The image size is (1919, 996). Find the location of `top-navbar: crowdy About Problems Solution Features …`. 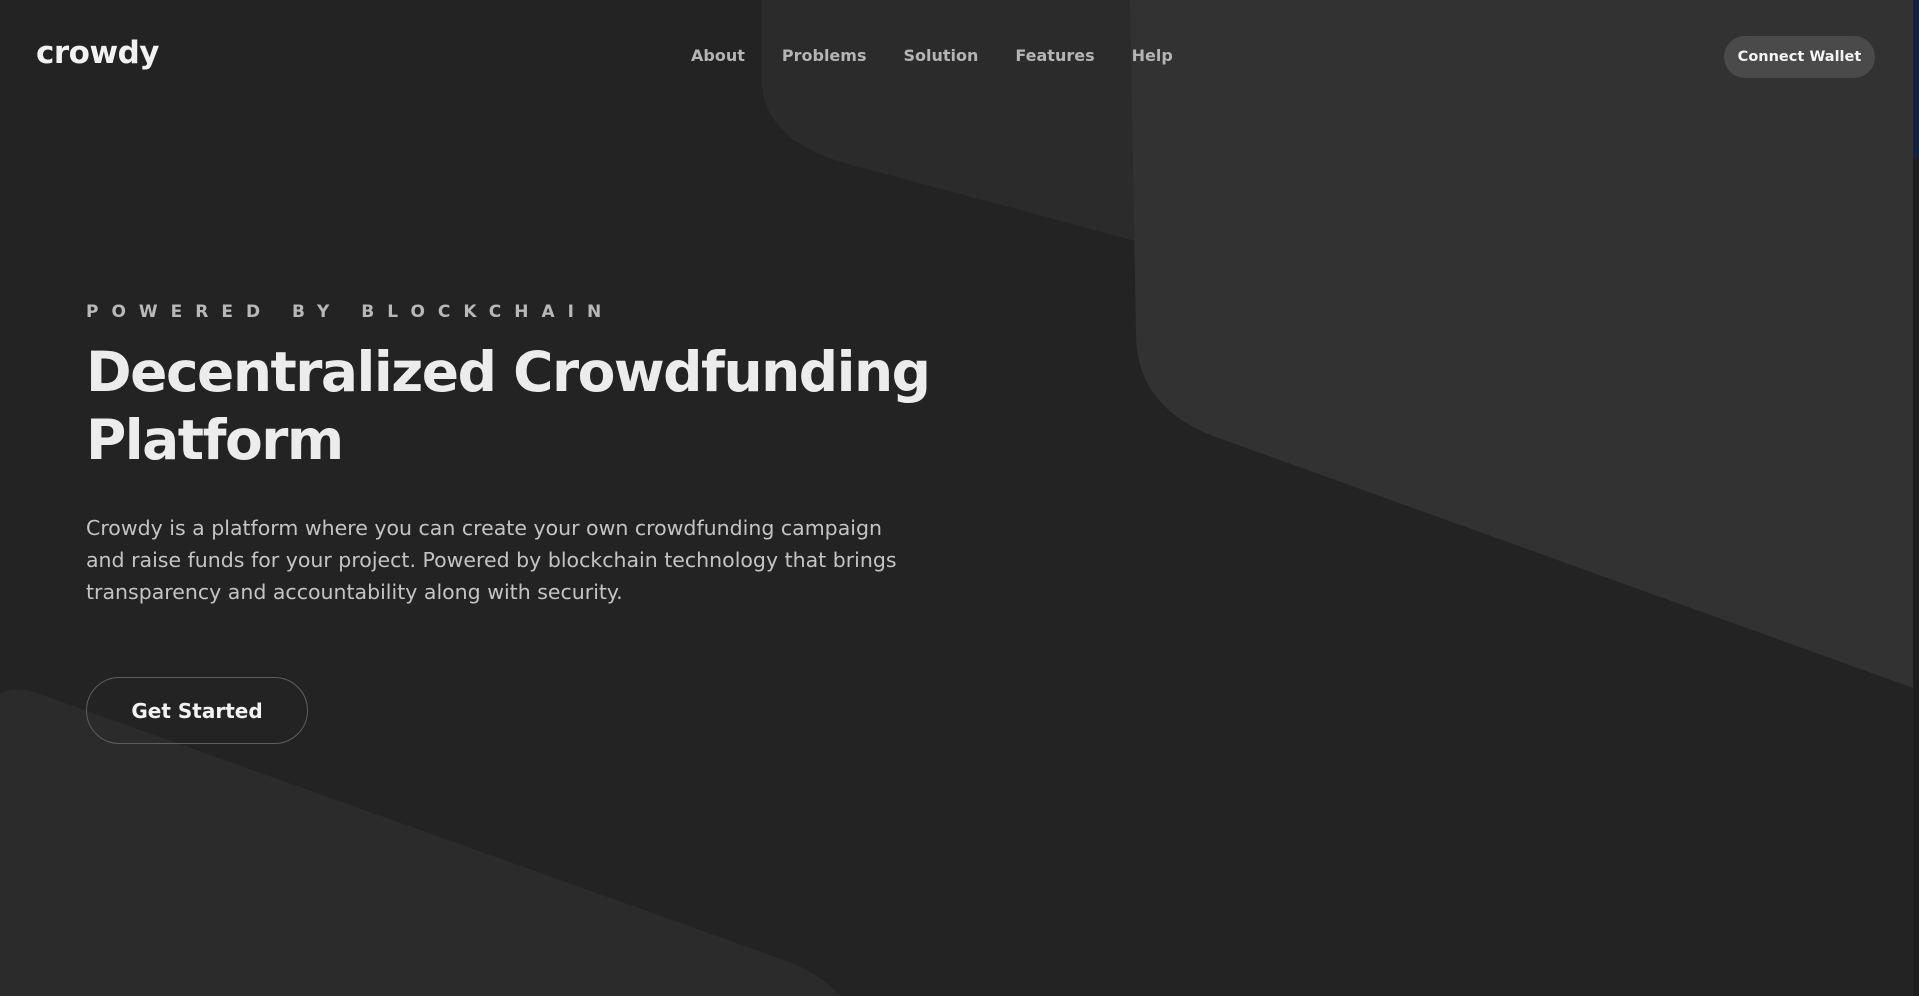

top-navbar: crowdy About Problems Solution Features … is located at coordinates (959, 56).